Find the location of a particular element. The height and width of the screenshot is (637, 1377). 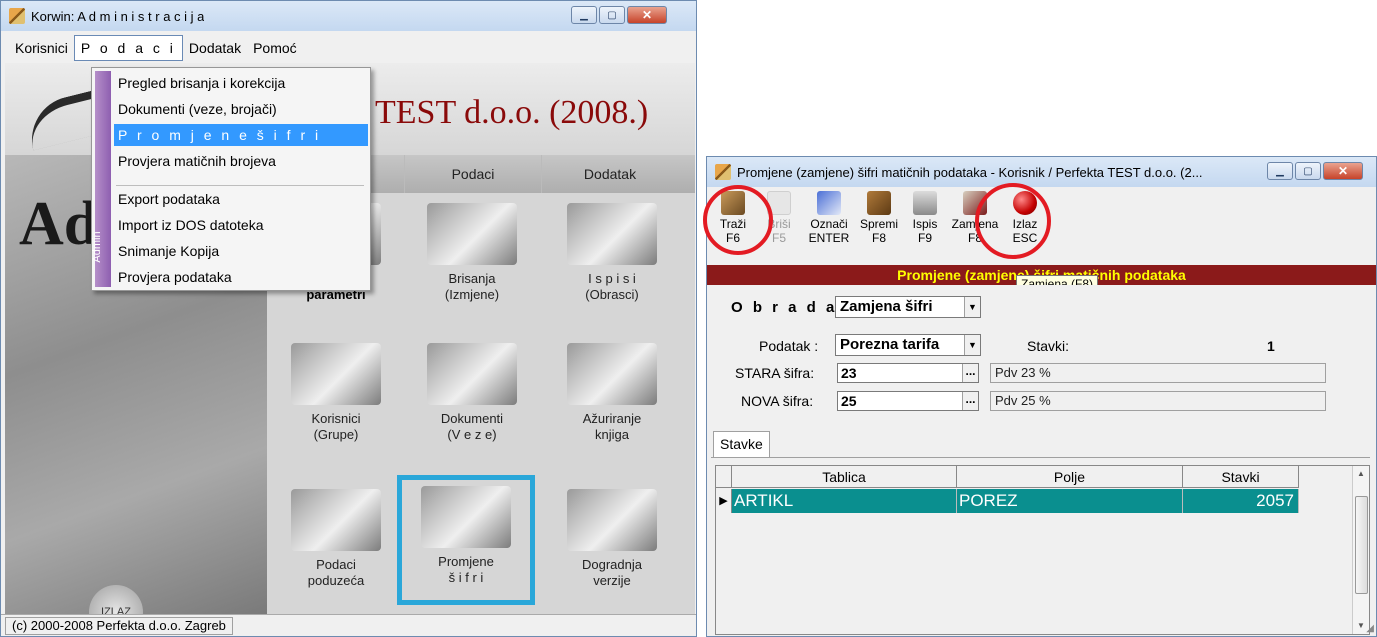

stavki-count: 1 is located at coordinates (1271, 346).